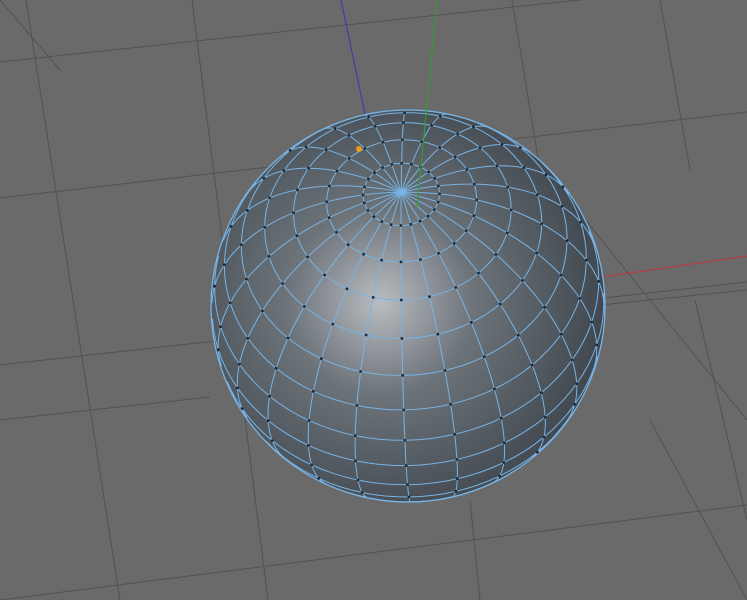 The width and height of the screenshot is (747, 600). What do you see at coordinates (359, 149) in the screenshot?
I see `selected-vertex` at bounding box center [359, 149].